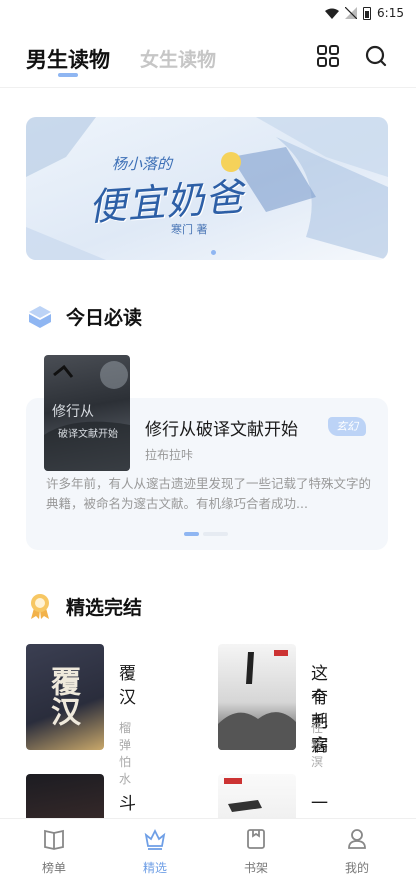 This screenshot has width=416, height=879. Describe the element at coordinates (317, 745) in the screenshot. I see `book-author: 任秋溟` at that location.